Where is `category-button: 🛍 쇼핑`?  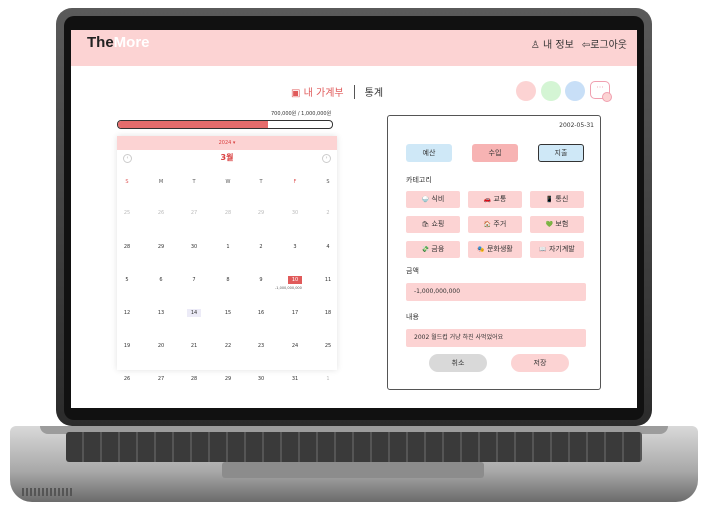 category-button: 🛍 쇼핑 is located at coordinates (433, 224).